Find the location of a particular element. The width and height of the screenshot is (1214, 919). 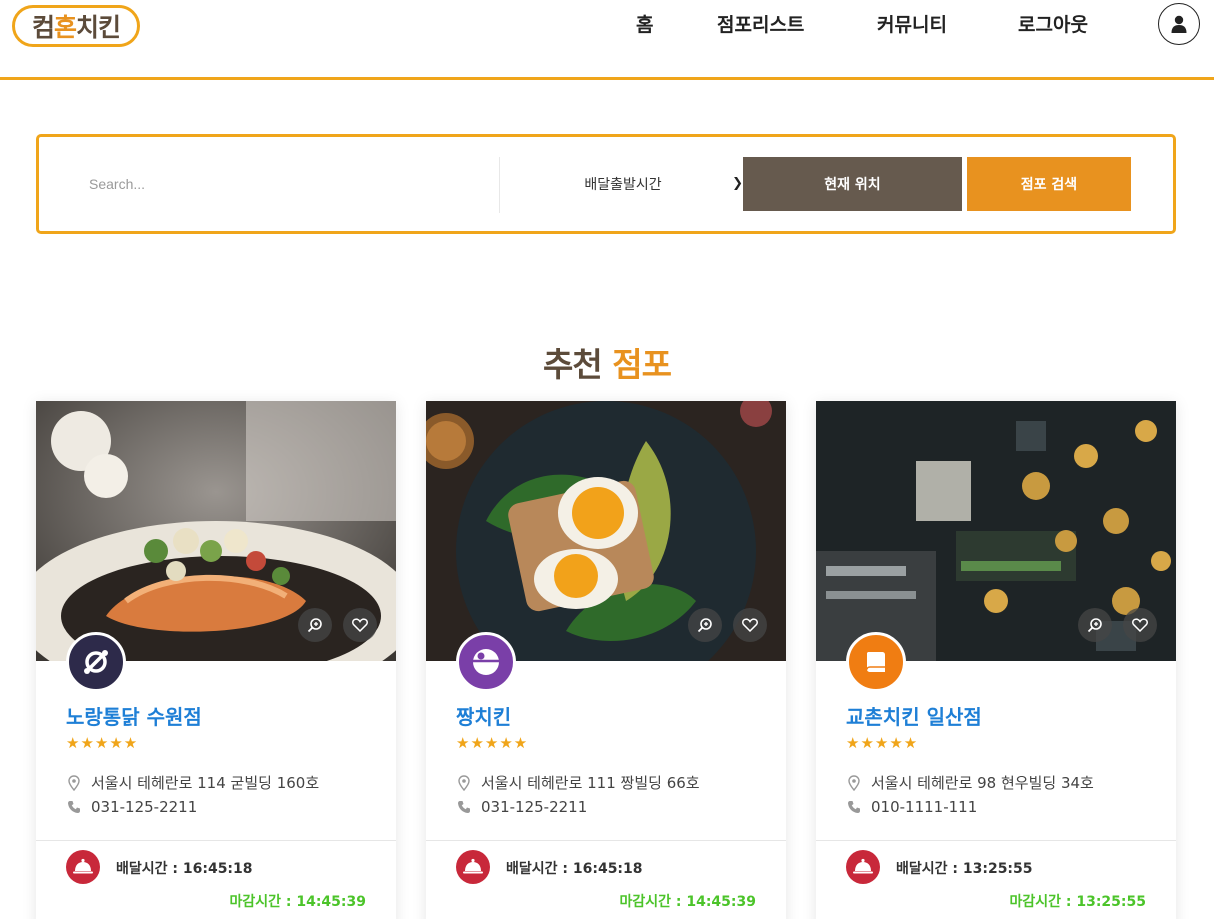

user-profile-button is located at coordinates (1179, 24).